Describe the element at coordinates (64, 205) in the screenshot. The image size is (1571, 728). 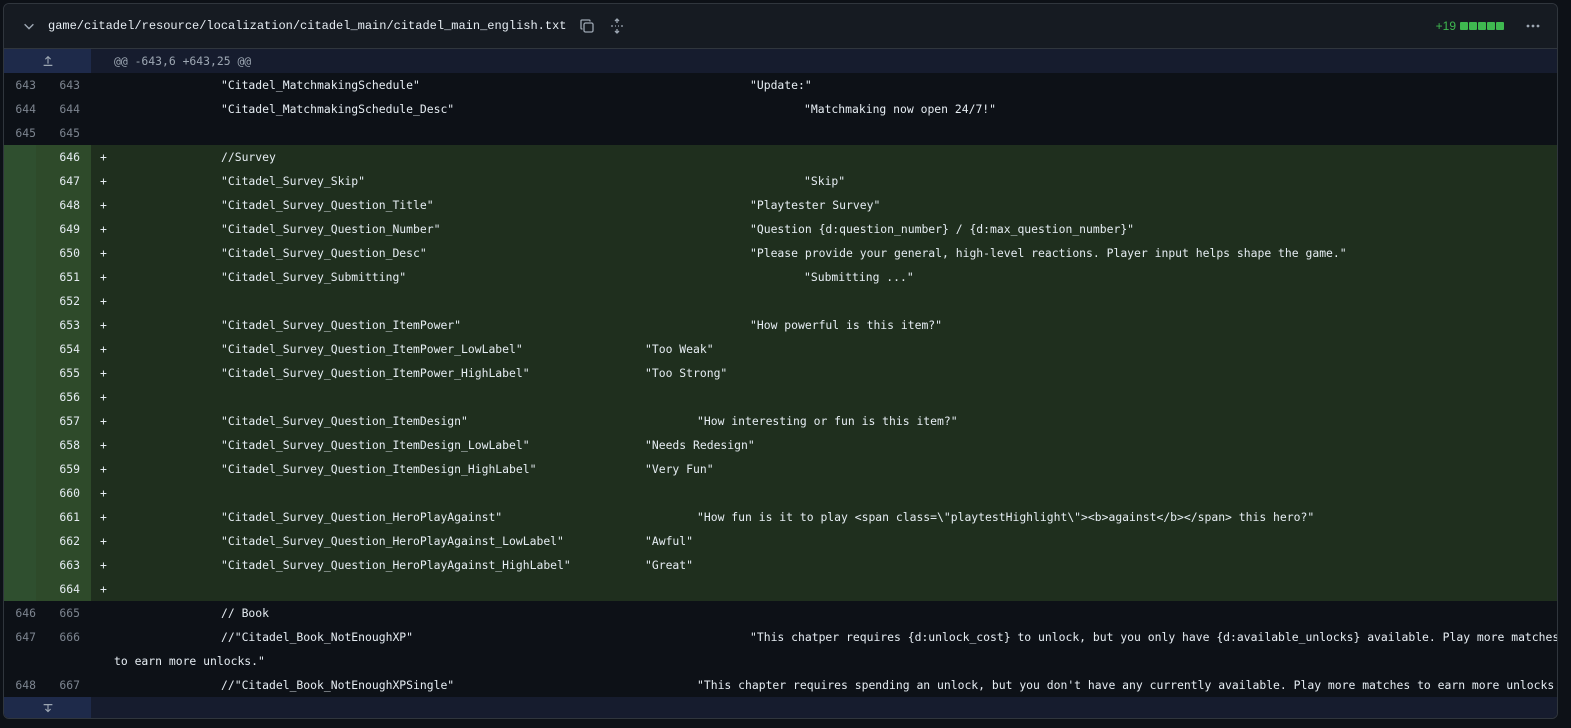
I see `new-line-number: 648` at that location.